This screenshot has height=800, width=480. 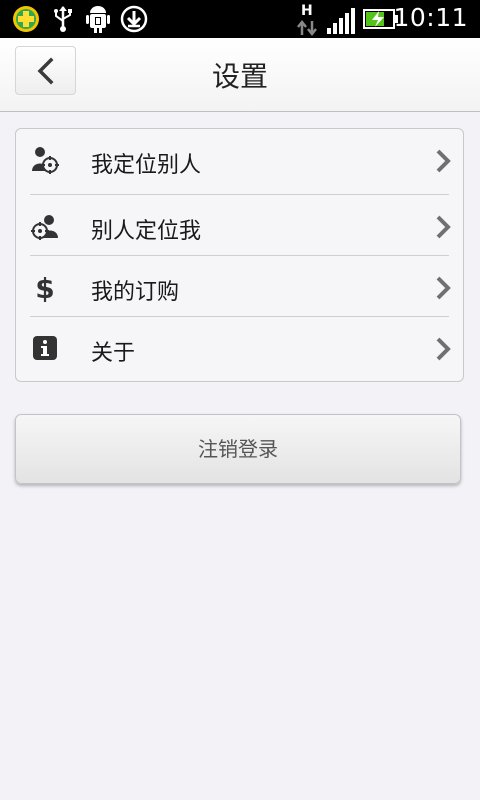 I want to click on locate-others-icon, so click(x=45, y=160).